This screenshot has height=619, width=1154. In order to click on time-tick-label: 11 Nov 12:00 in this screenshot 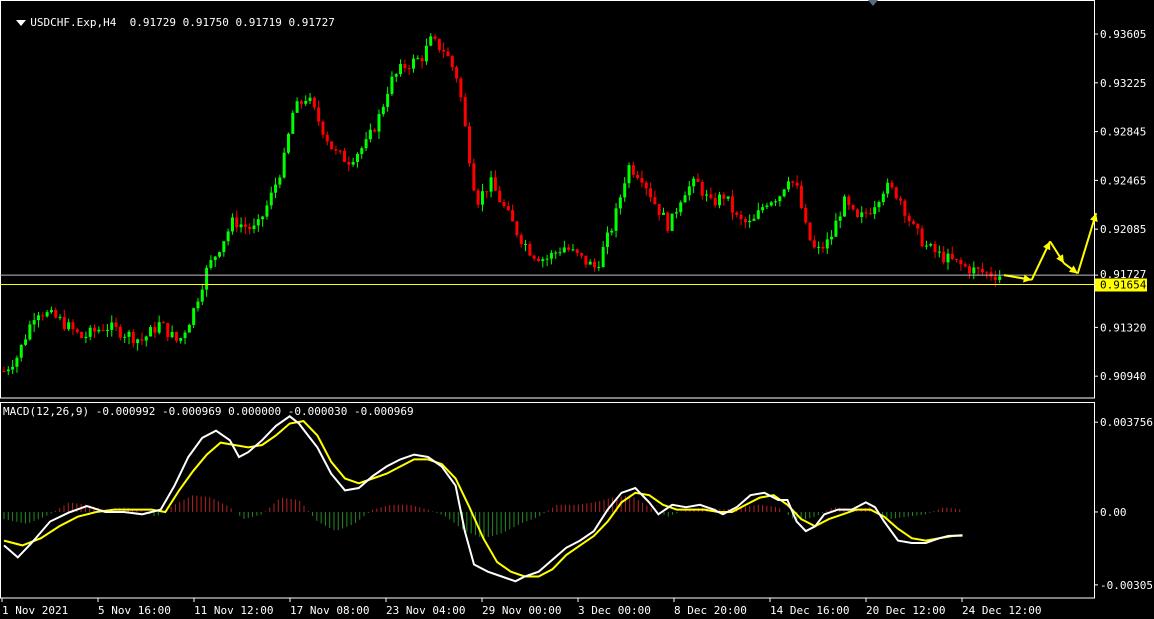, I will do `click(233, 610)`.